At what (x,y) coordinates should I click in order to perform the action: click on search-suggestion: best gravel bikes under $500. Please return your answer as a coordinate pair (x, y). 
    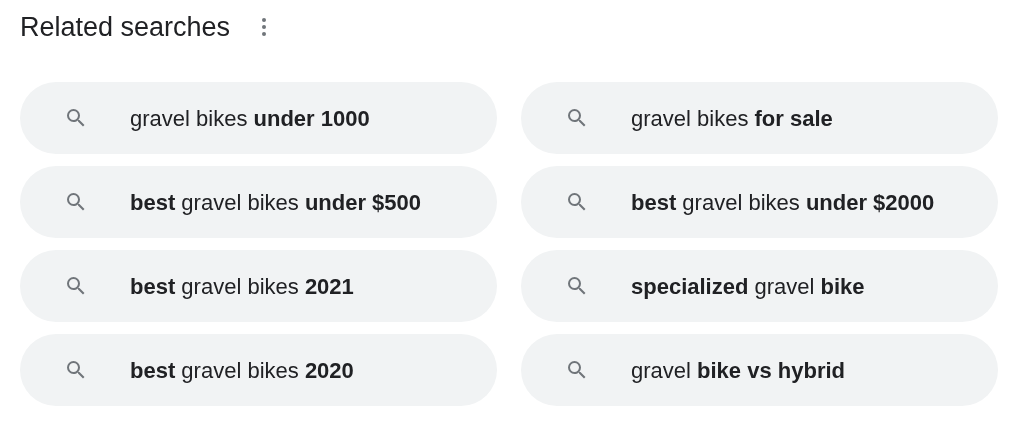
    Looking at the image, I should click on (258, 202).